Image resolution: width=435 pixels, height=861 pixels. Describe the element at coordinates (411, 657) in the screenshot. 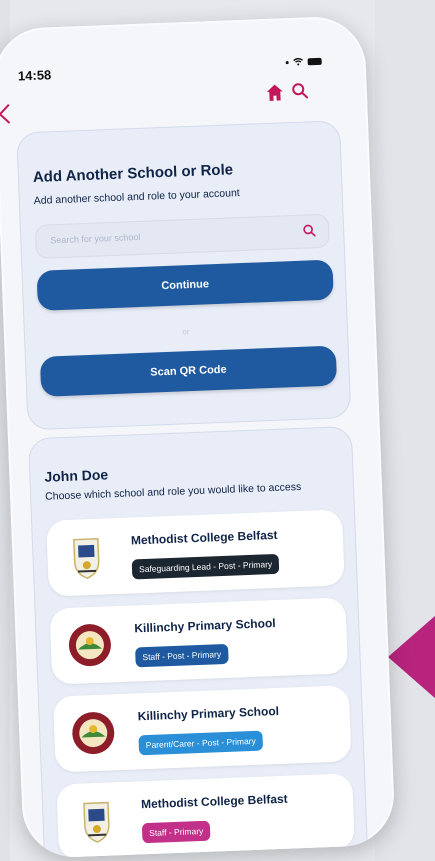

I see `decorative-arrow` at that location.